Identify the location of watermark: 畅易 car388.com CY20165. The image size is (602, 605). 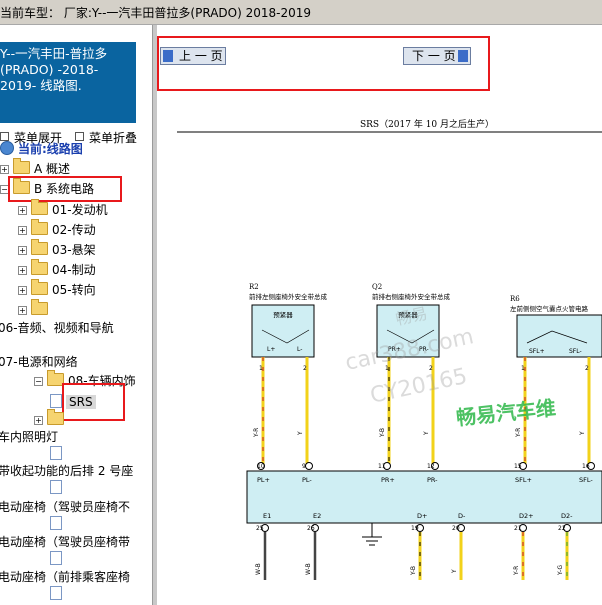
(409, 356).